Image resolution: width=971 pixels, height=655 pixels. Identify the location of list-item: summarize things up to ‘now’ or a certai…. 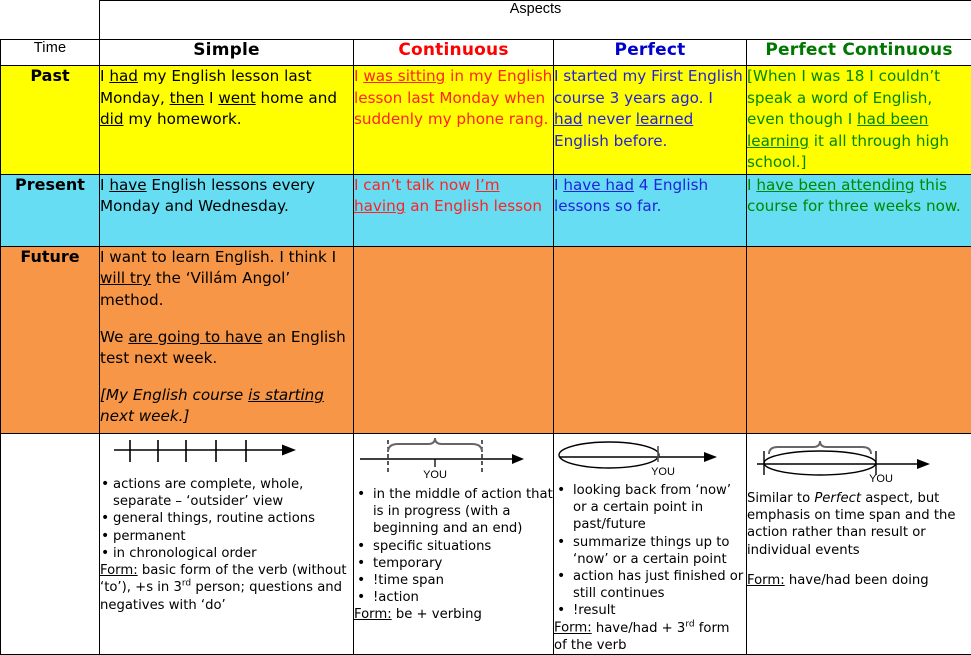
(650, 551).